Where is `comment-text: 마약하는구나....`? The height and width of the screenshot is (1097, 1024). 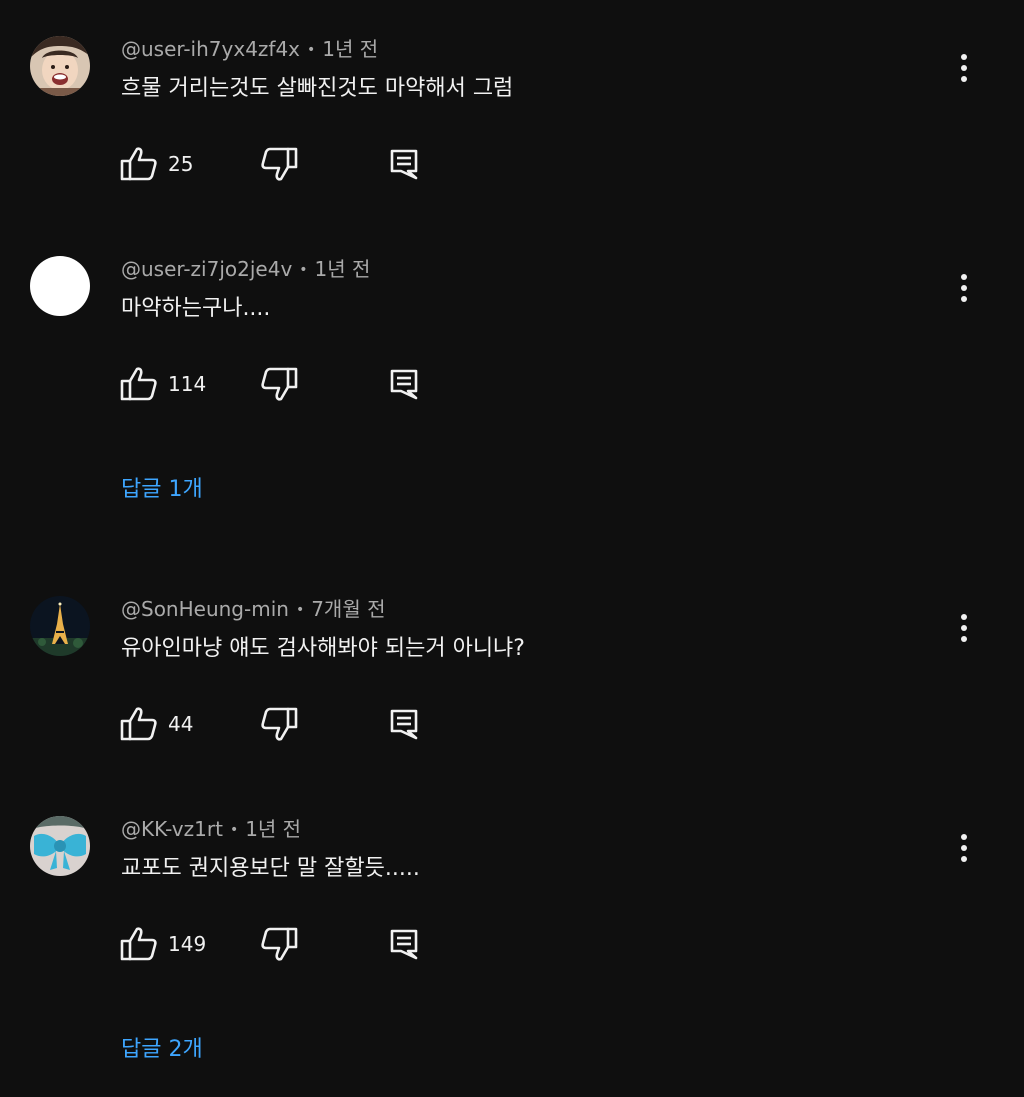
comment-text: 마약하는구나.... is located at coordinates (196, 308).